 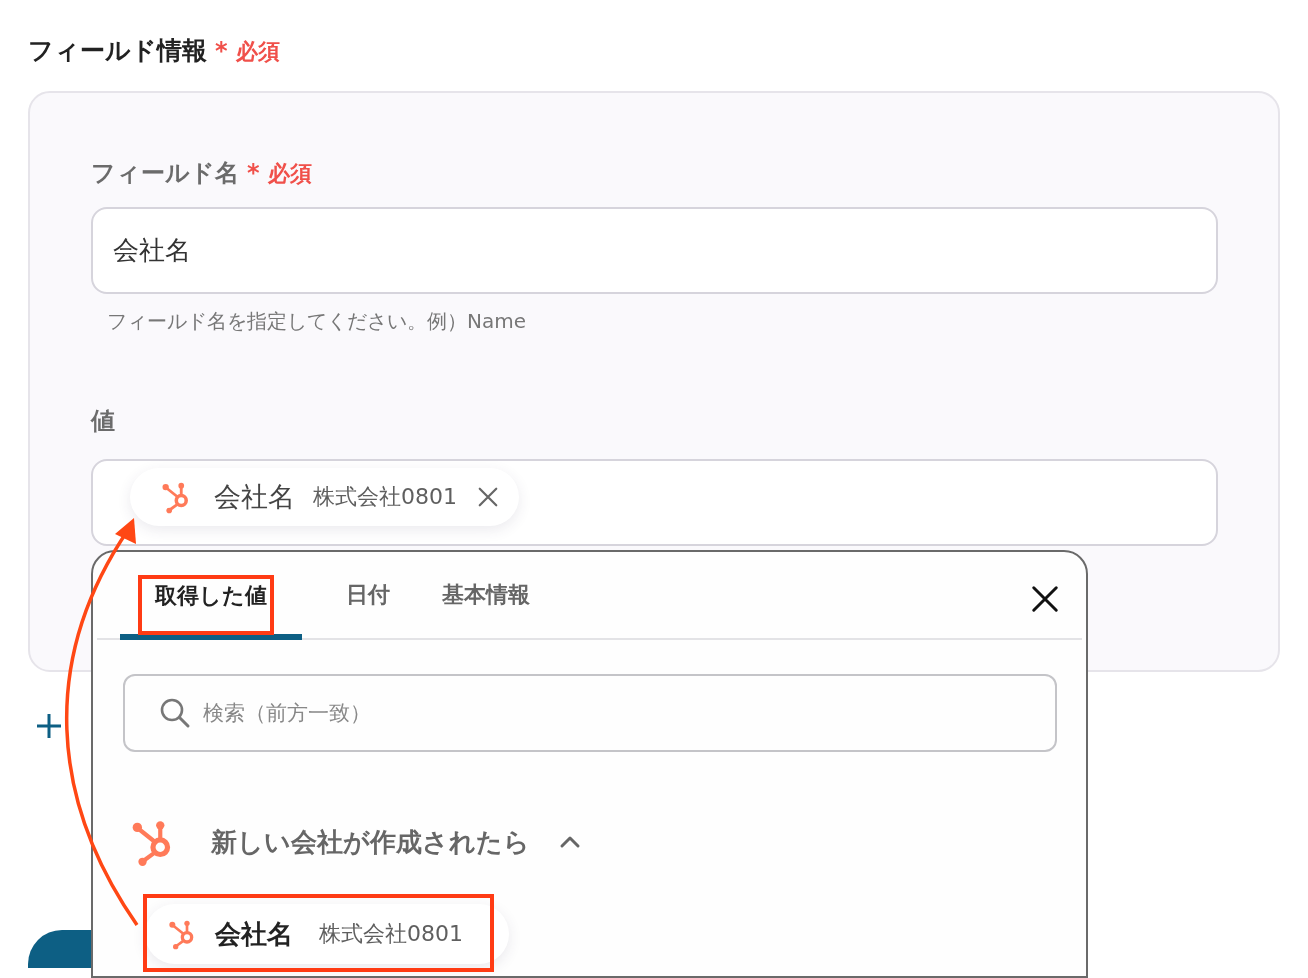 What do you see at coordinates (117, 51) in the screenshot?
I see `section-title: フィールド情報` at bounding box center [117, 51].